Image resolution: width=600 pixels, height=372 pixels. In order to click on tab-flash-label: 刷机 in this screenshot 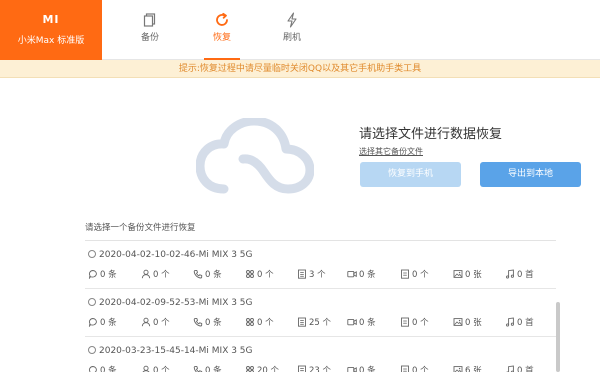, I will do `click(291, 38)`.